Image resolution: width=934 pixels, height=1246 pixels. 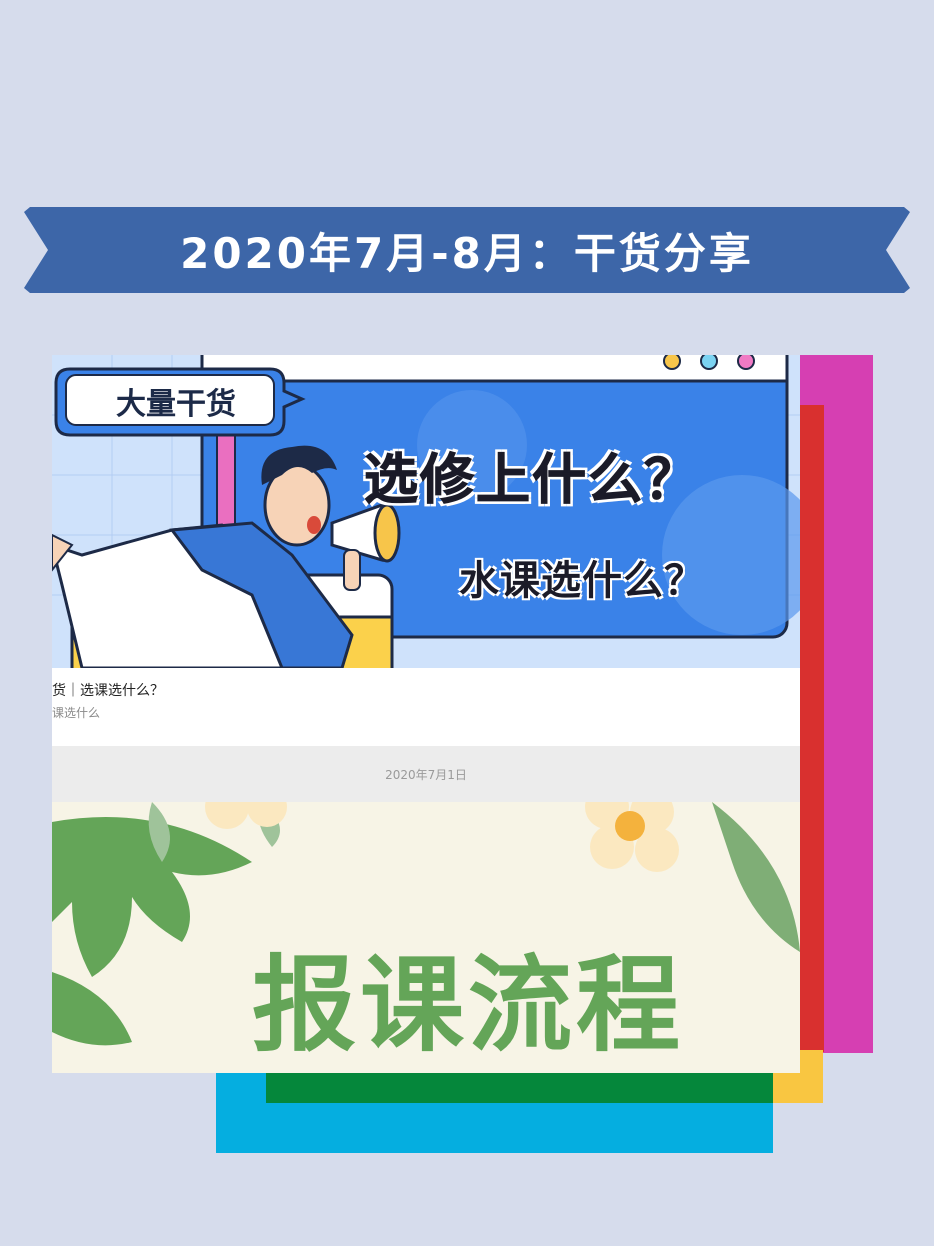 What do you see at coordinates (176, 404) in the screenshot?
I see `hero-tag: 大量干货` at bounding box center [176, 404].